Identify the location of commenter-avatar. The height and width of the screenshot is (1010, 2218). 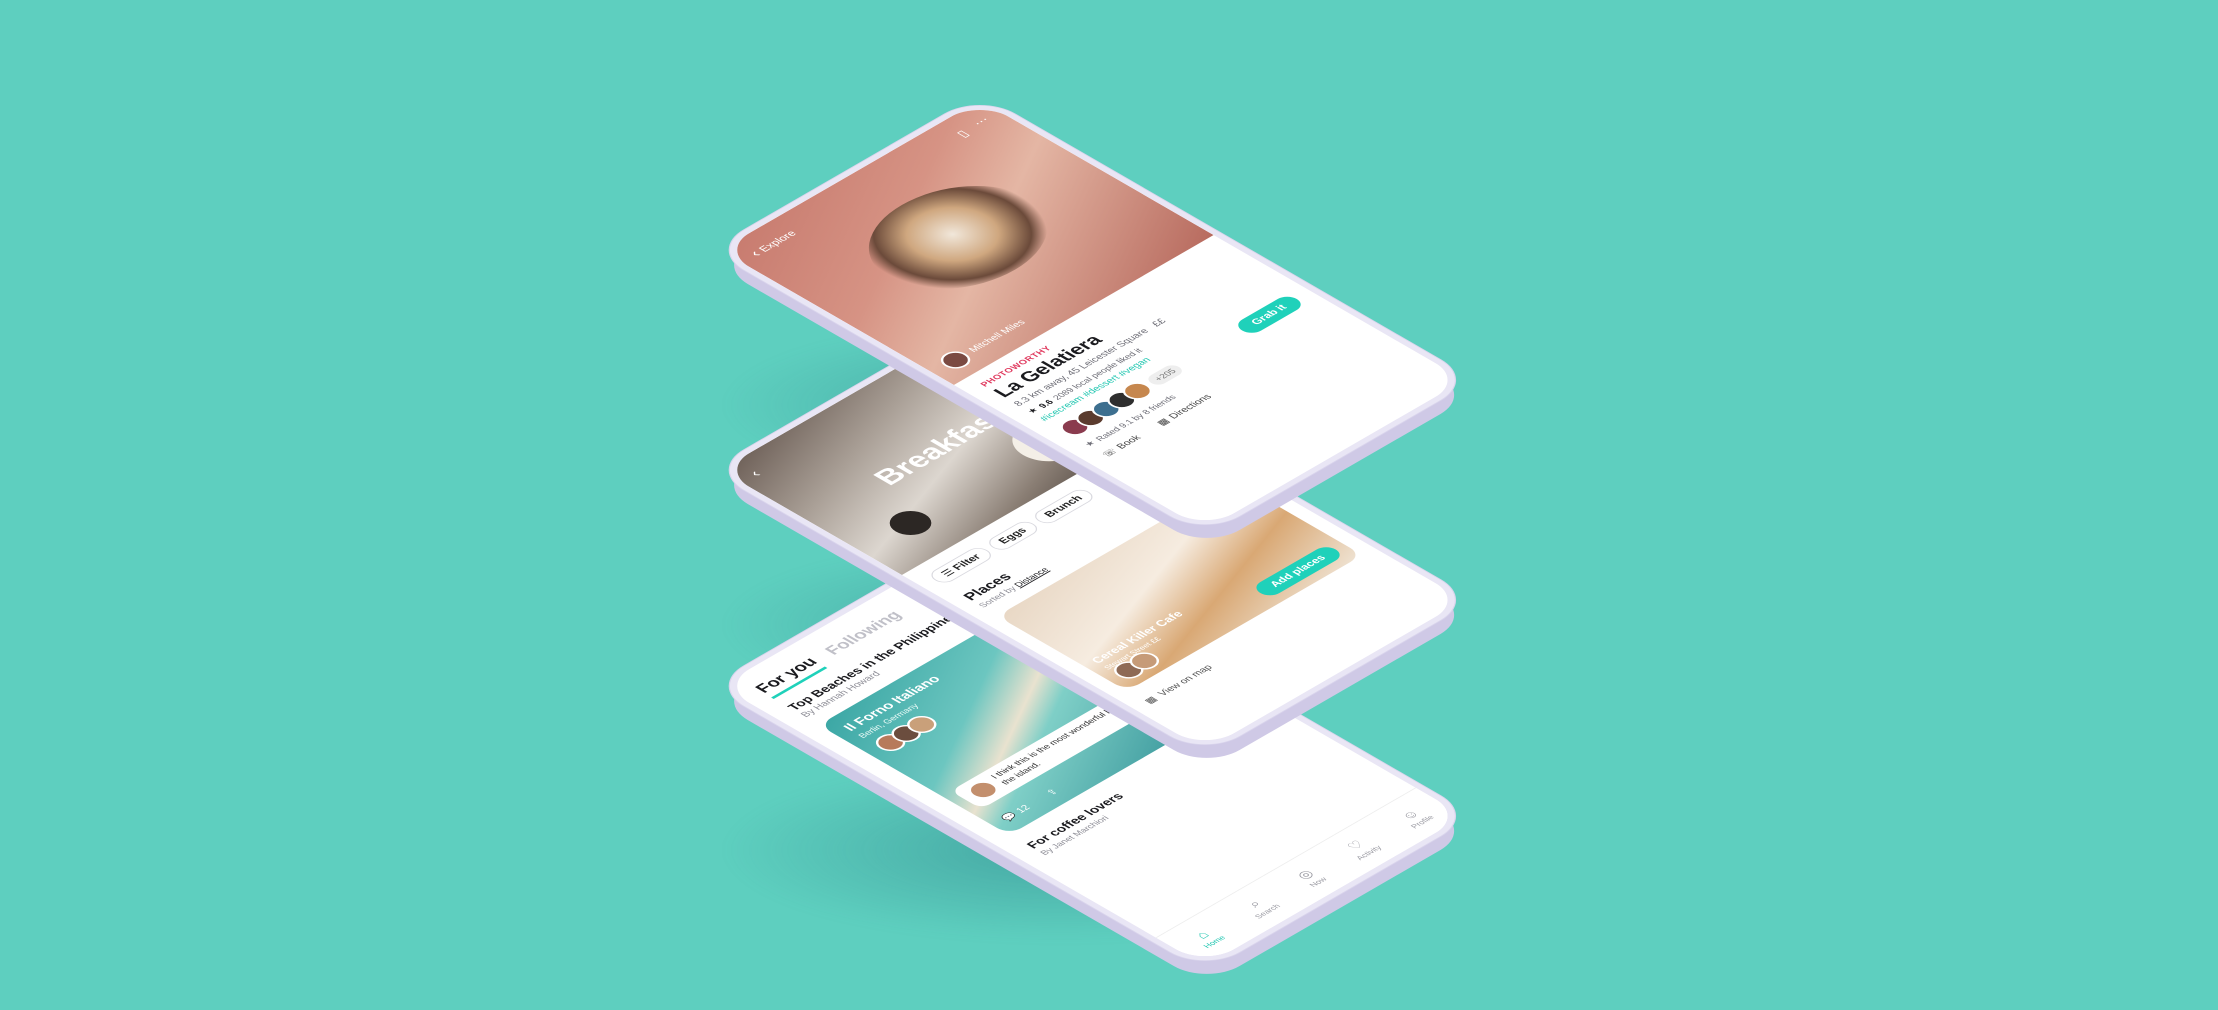
(983, 790).